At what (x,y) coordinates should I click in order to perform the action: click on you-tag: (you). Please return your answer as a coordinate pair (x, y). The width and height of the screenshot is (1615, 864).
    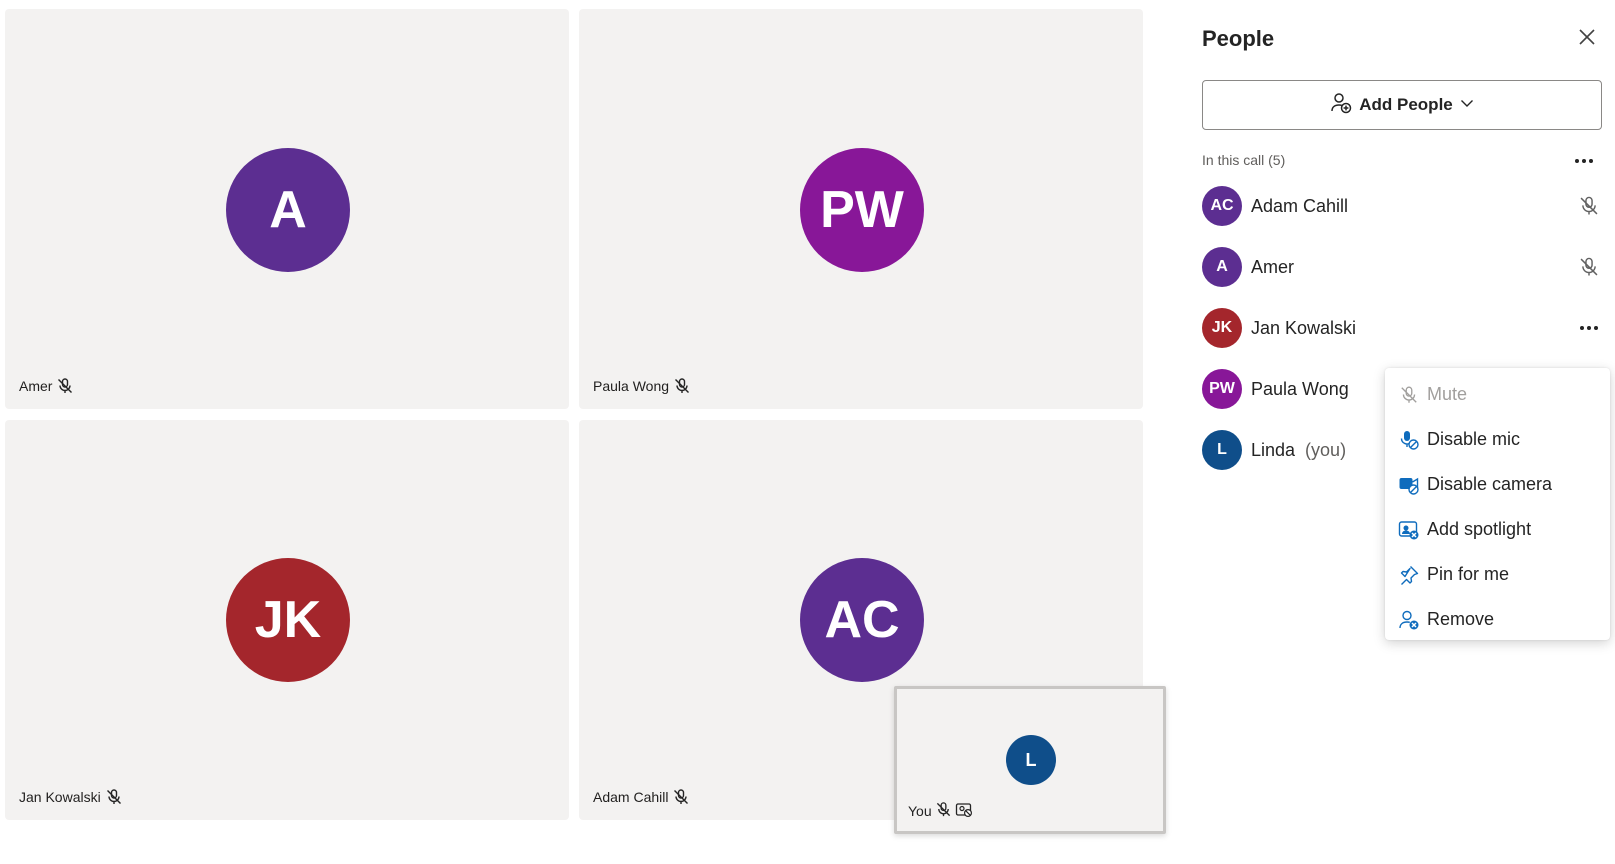
    Looking at the image, I should click on (1326, 449).